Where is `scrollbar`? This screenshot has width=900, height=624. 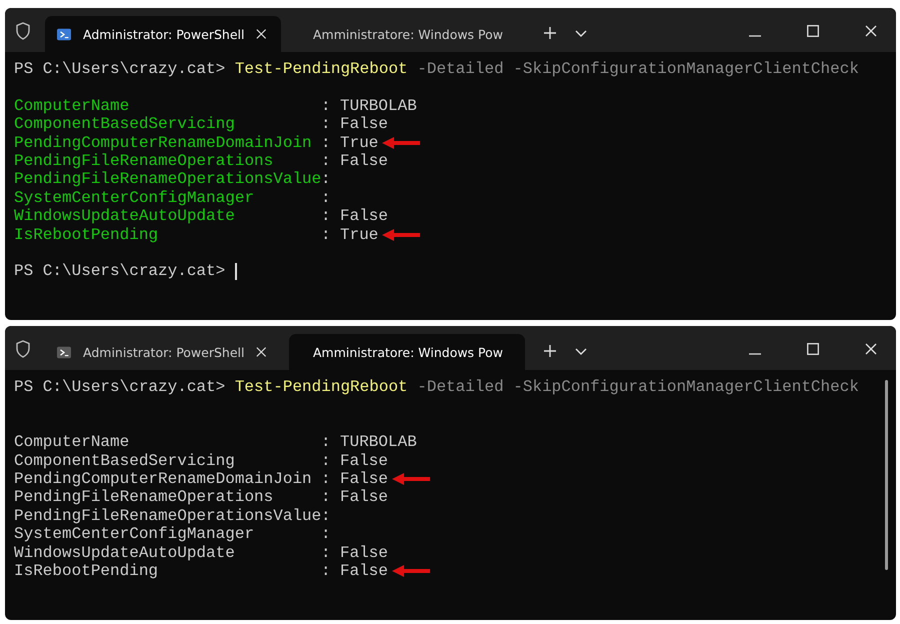 scrollbar is located at coordinates (886, 475).